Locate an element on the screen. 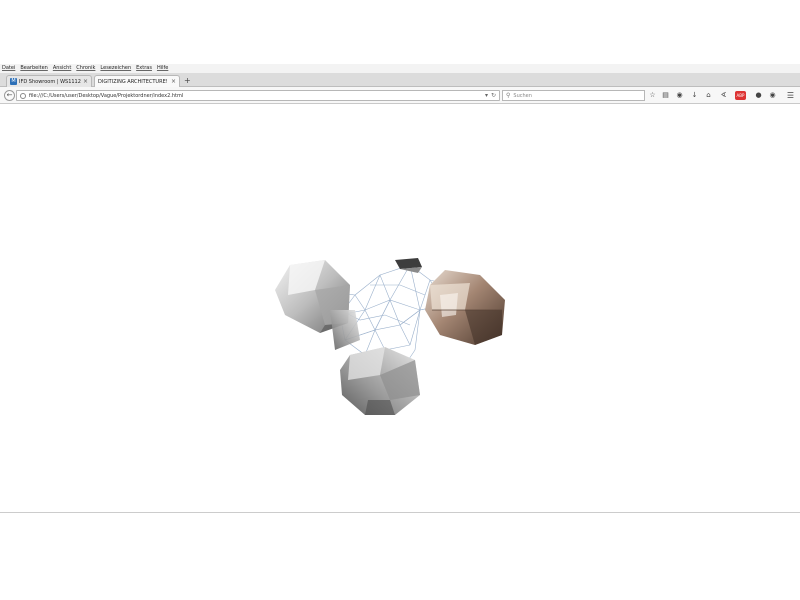 The width and height of the screenshot is (800, 600). 3d-architecture-viewer is located at coordinates (392, 350).